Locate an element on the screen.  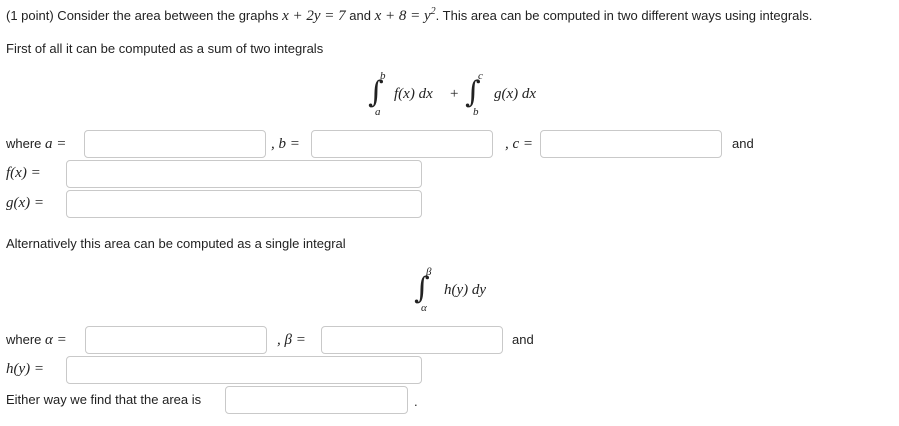
integral-sign-1: ∫ is located at coordinates (376, 92).